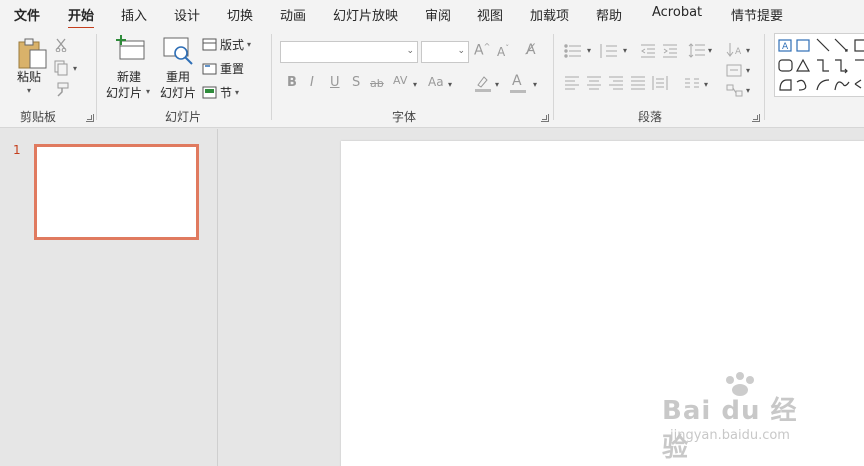 The image size is (864, 466). What do you see at coordinates (249, 44) in the screenshot?
I see `layout-dropdown-icon: ▾` at bounding box center [249, 44].